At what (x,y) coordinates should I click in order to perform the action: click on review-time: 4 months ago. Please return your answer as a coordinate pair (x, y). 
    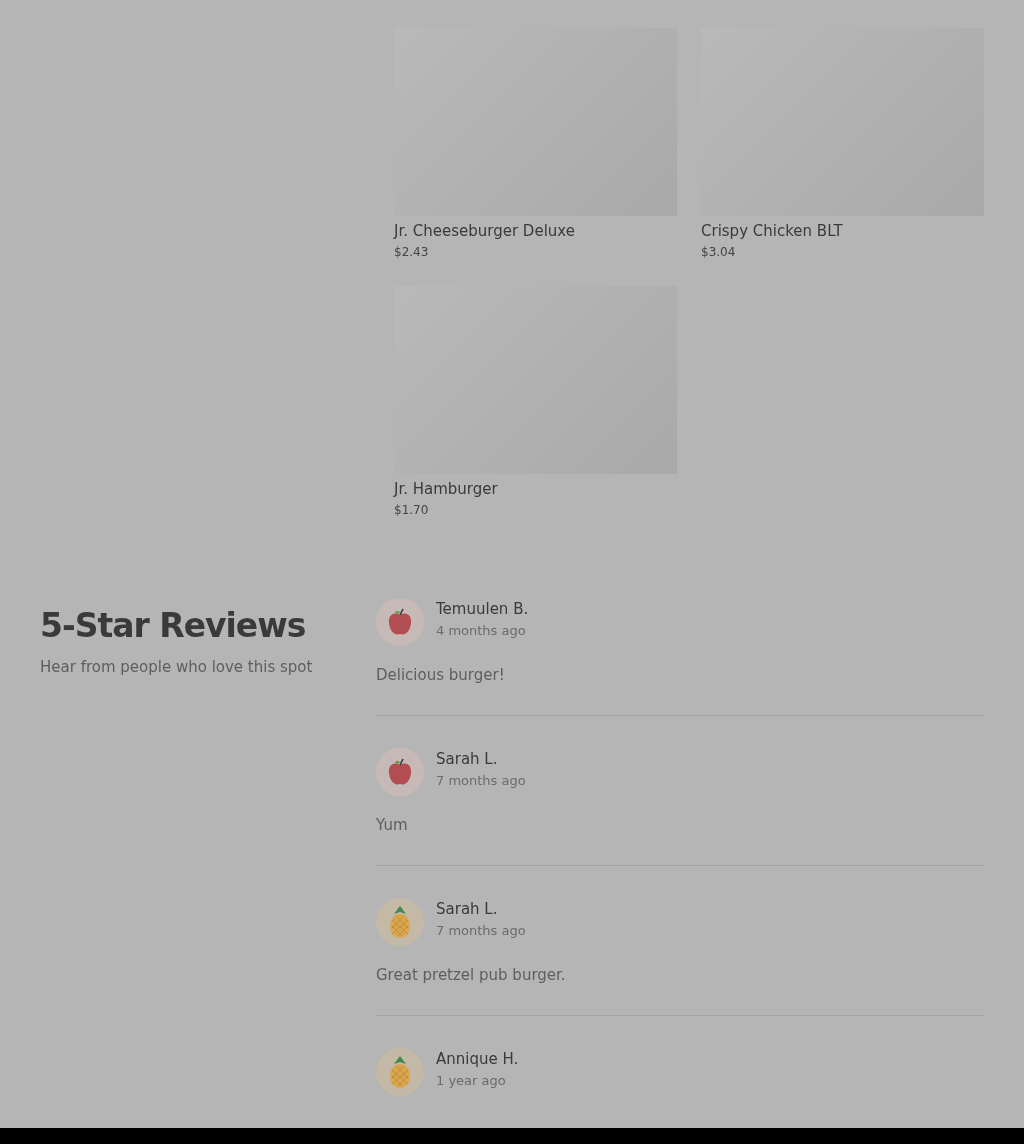
    Looking at the image, I should click on (481, 630).